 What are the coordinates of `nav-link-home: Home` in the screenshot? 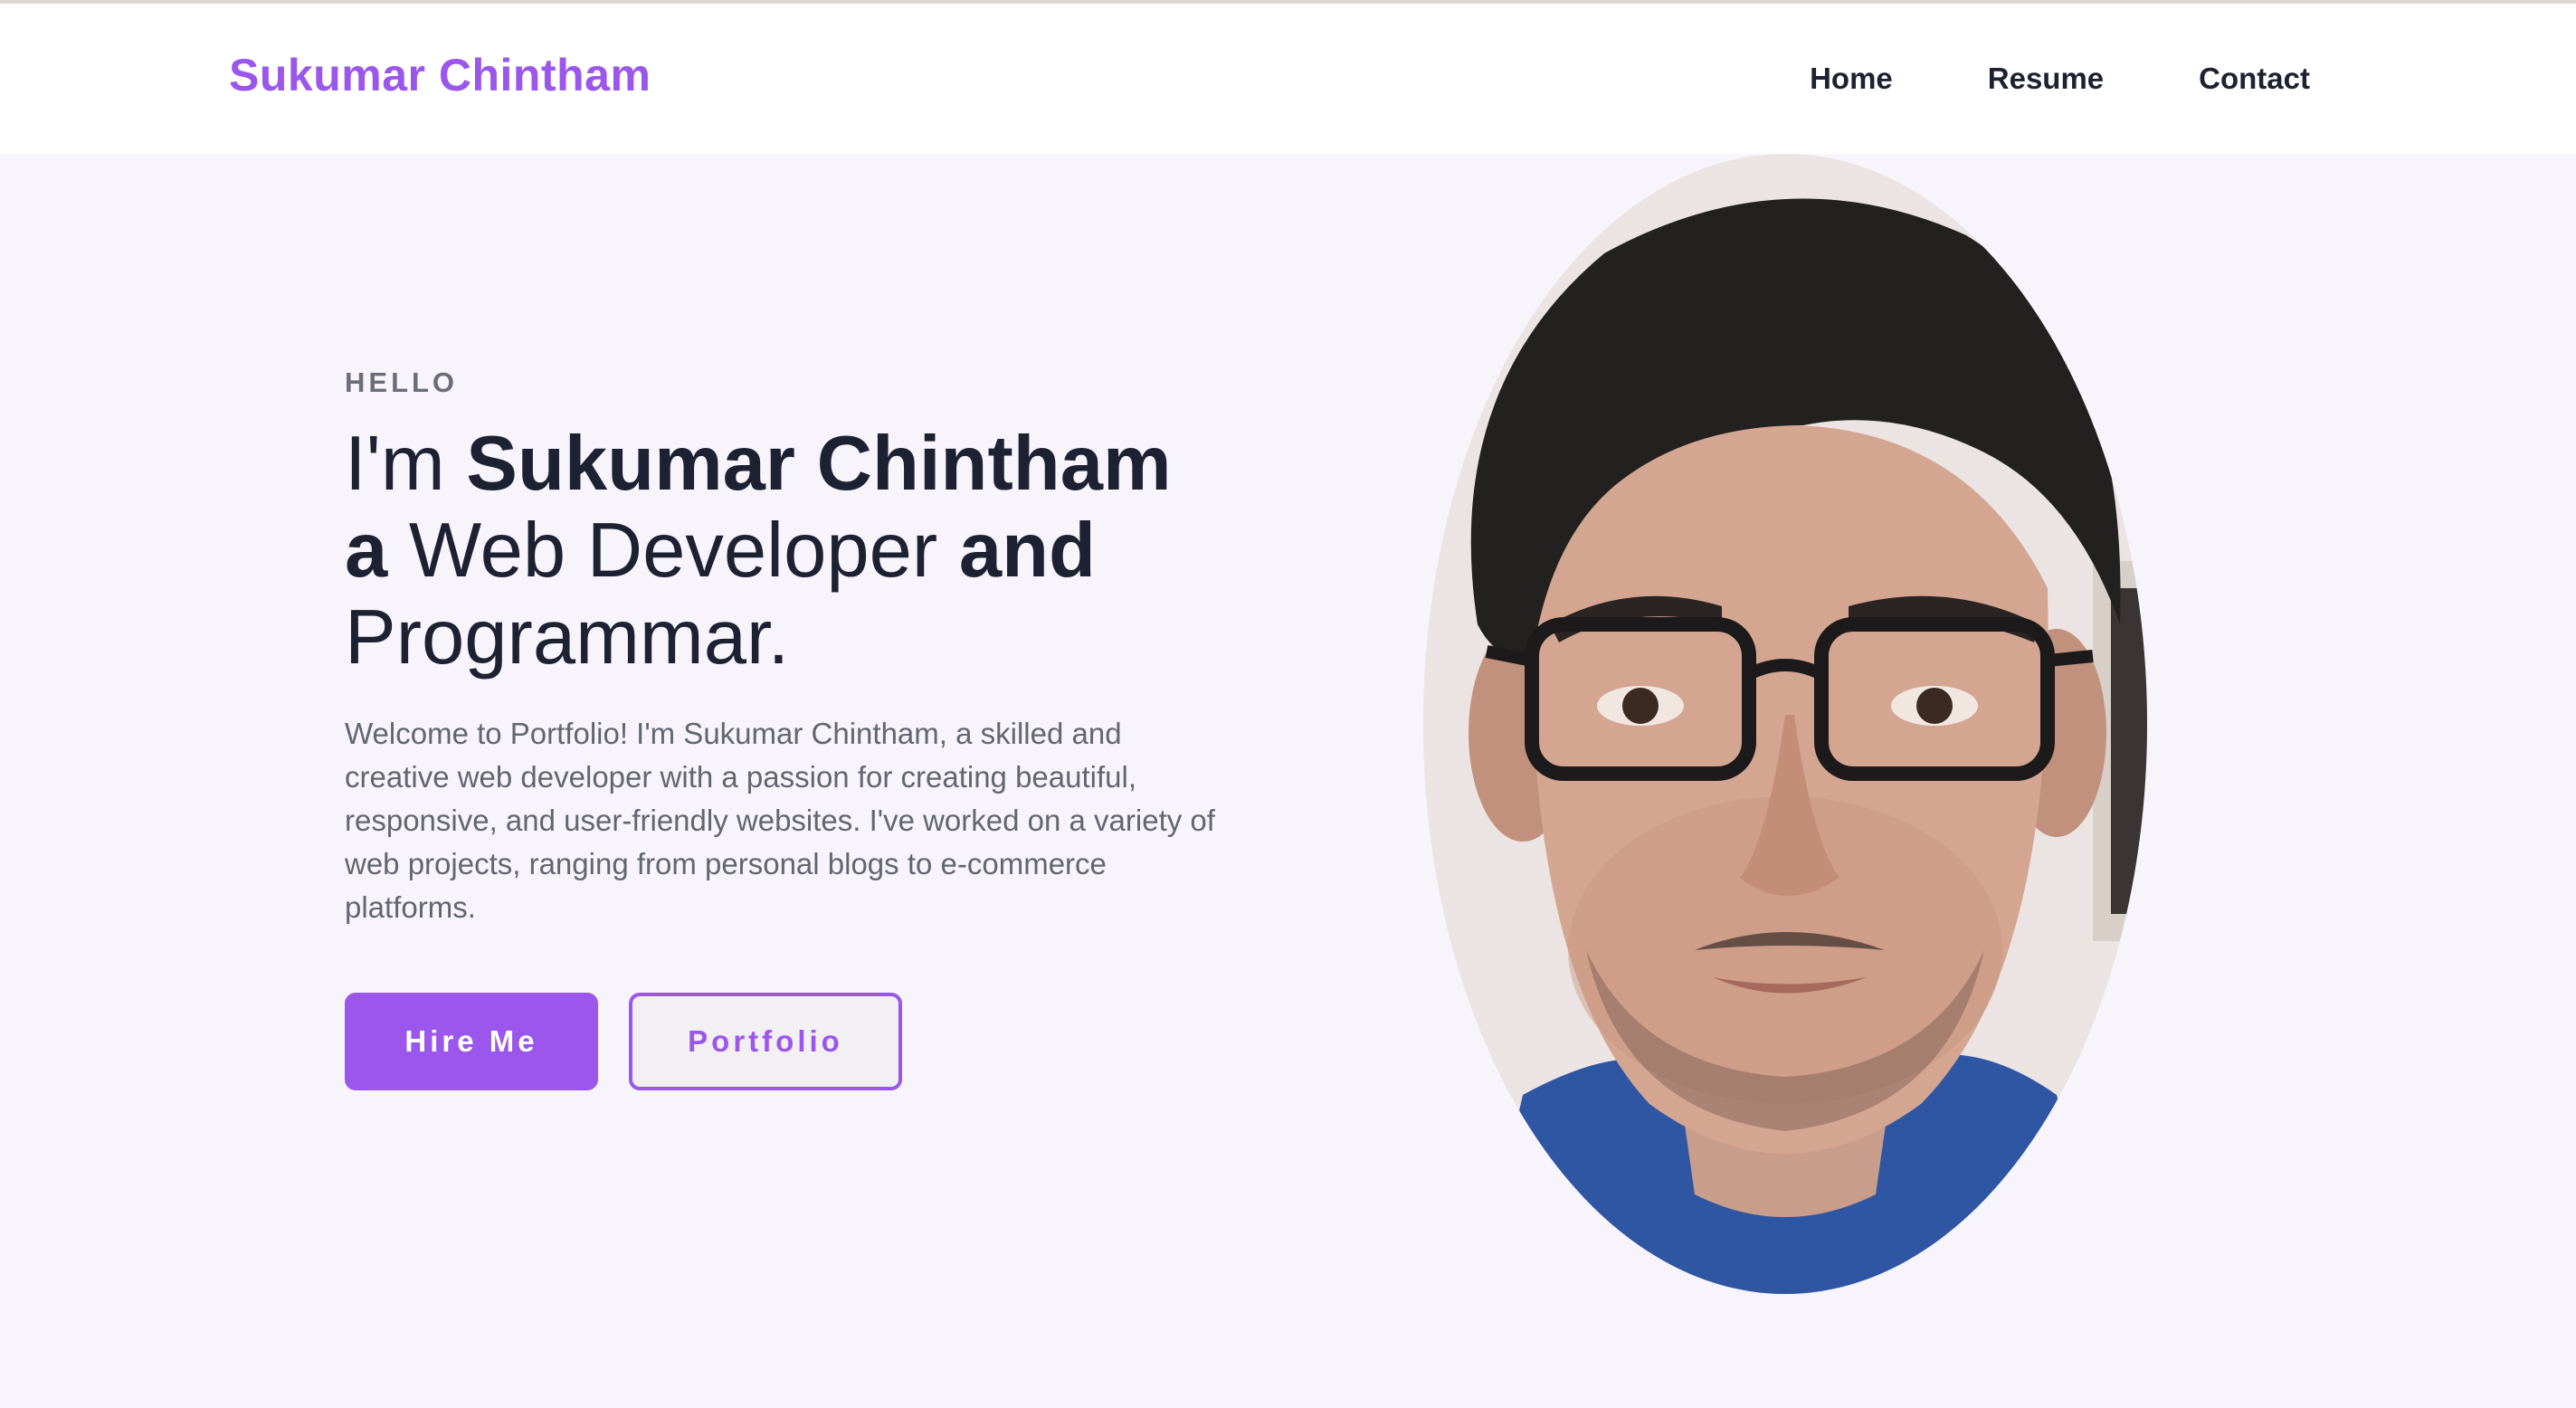 It's located at (1851, 79).